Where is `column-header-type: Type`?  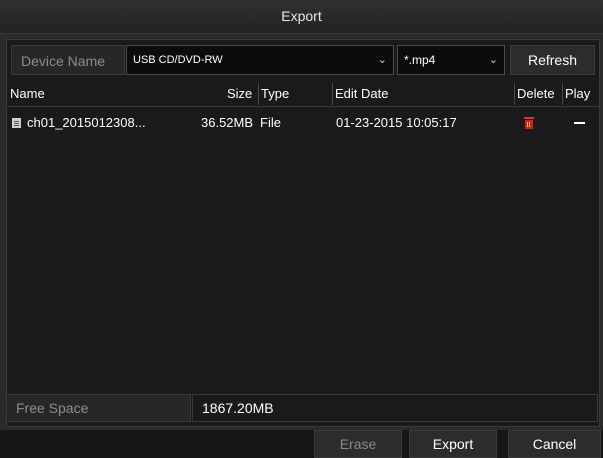
column-header-type: Type is located at coordinates (273, 94).